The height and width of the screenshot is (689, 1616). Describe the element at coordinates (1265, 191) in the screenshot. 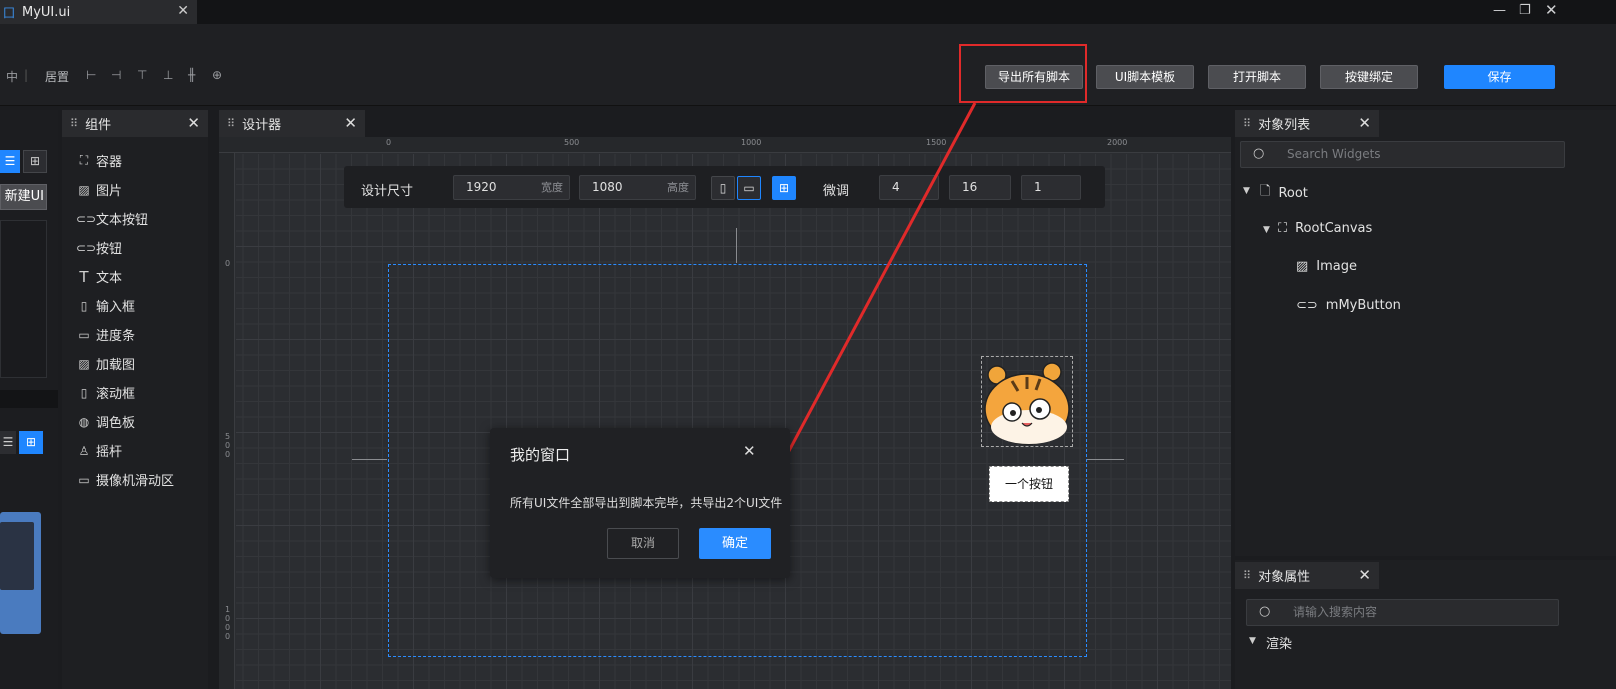

I see `file-icon: 🗋` at that location.